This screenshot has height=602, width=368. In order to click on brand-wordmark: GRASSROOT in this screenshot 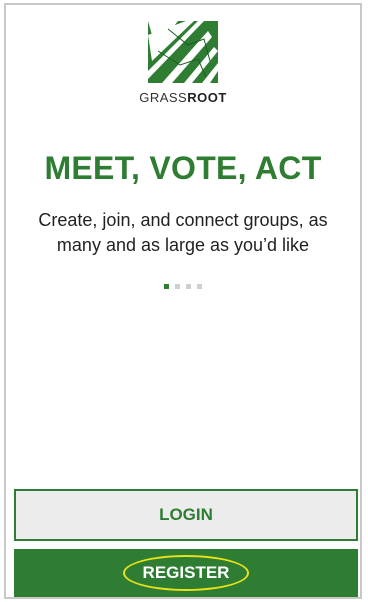, I will do `click(183, 97)`.